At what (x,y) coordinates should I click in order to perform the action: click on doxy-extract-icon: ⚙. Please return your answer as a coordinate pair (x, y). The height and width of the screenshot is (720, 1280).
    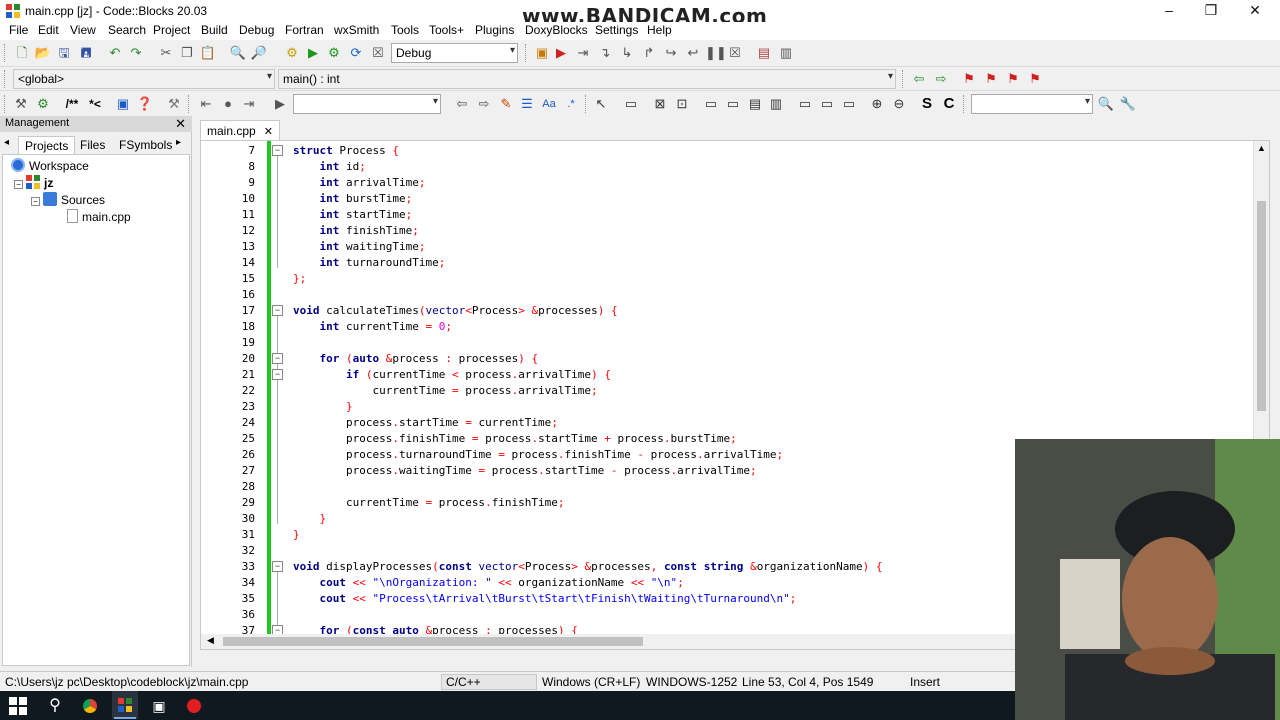
    Looking at the image, I should click on (43, 104).